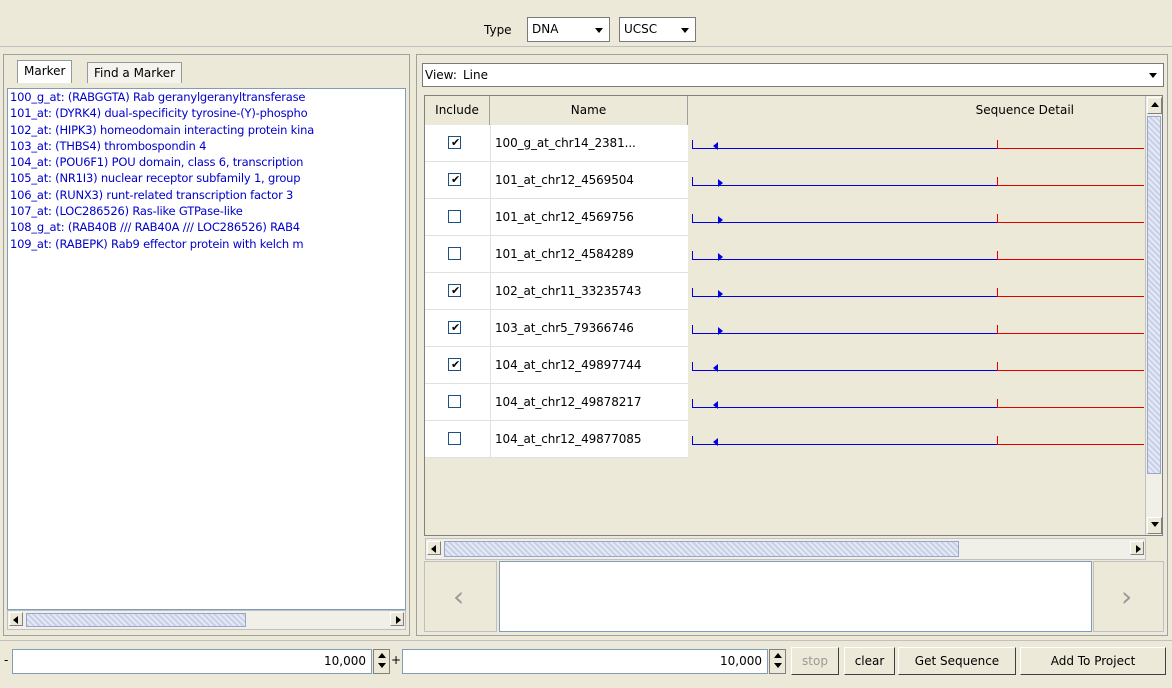 The width and height of the screenshot is (1172, 688). I want to click on marker-list-hscrollbar, so click(206, 620).